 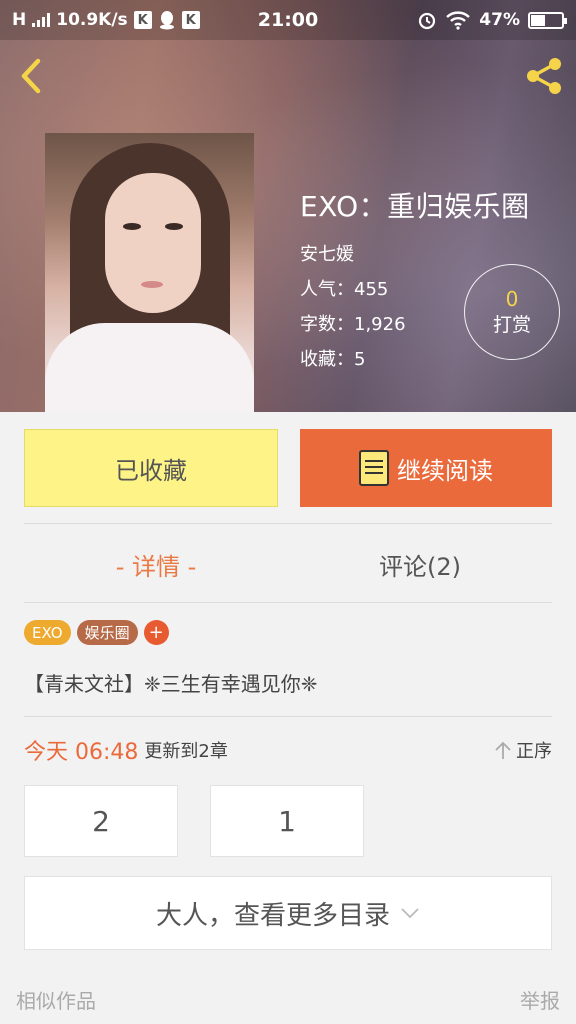 I want to click on clock: 21:00, so click(x=288, y=20).